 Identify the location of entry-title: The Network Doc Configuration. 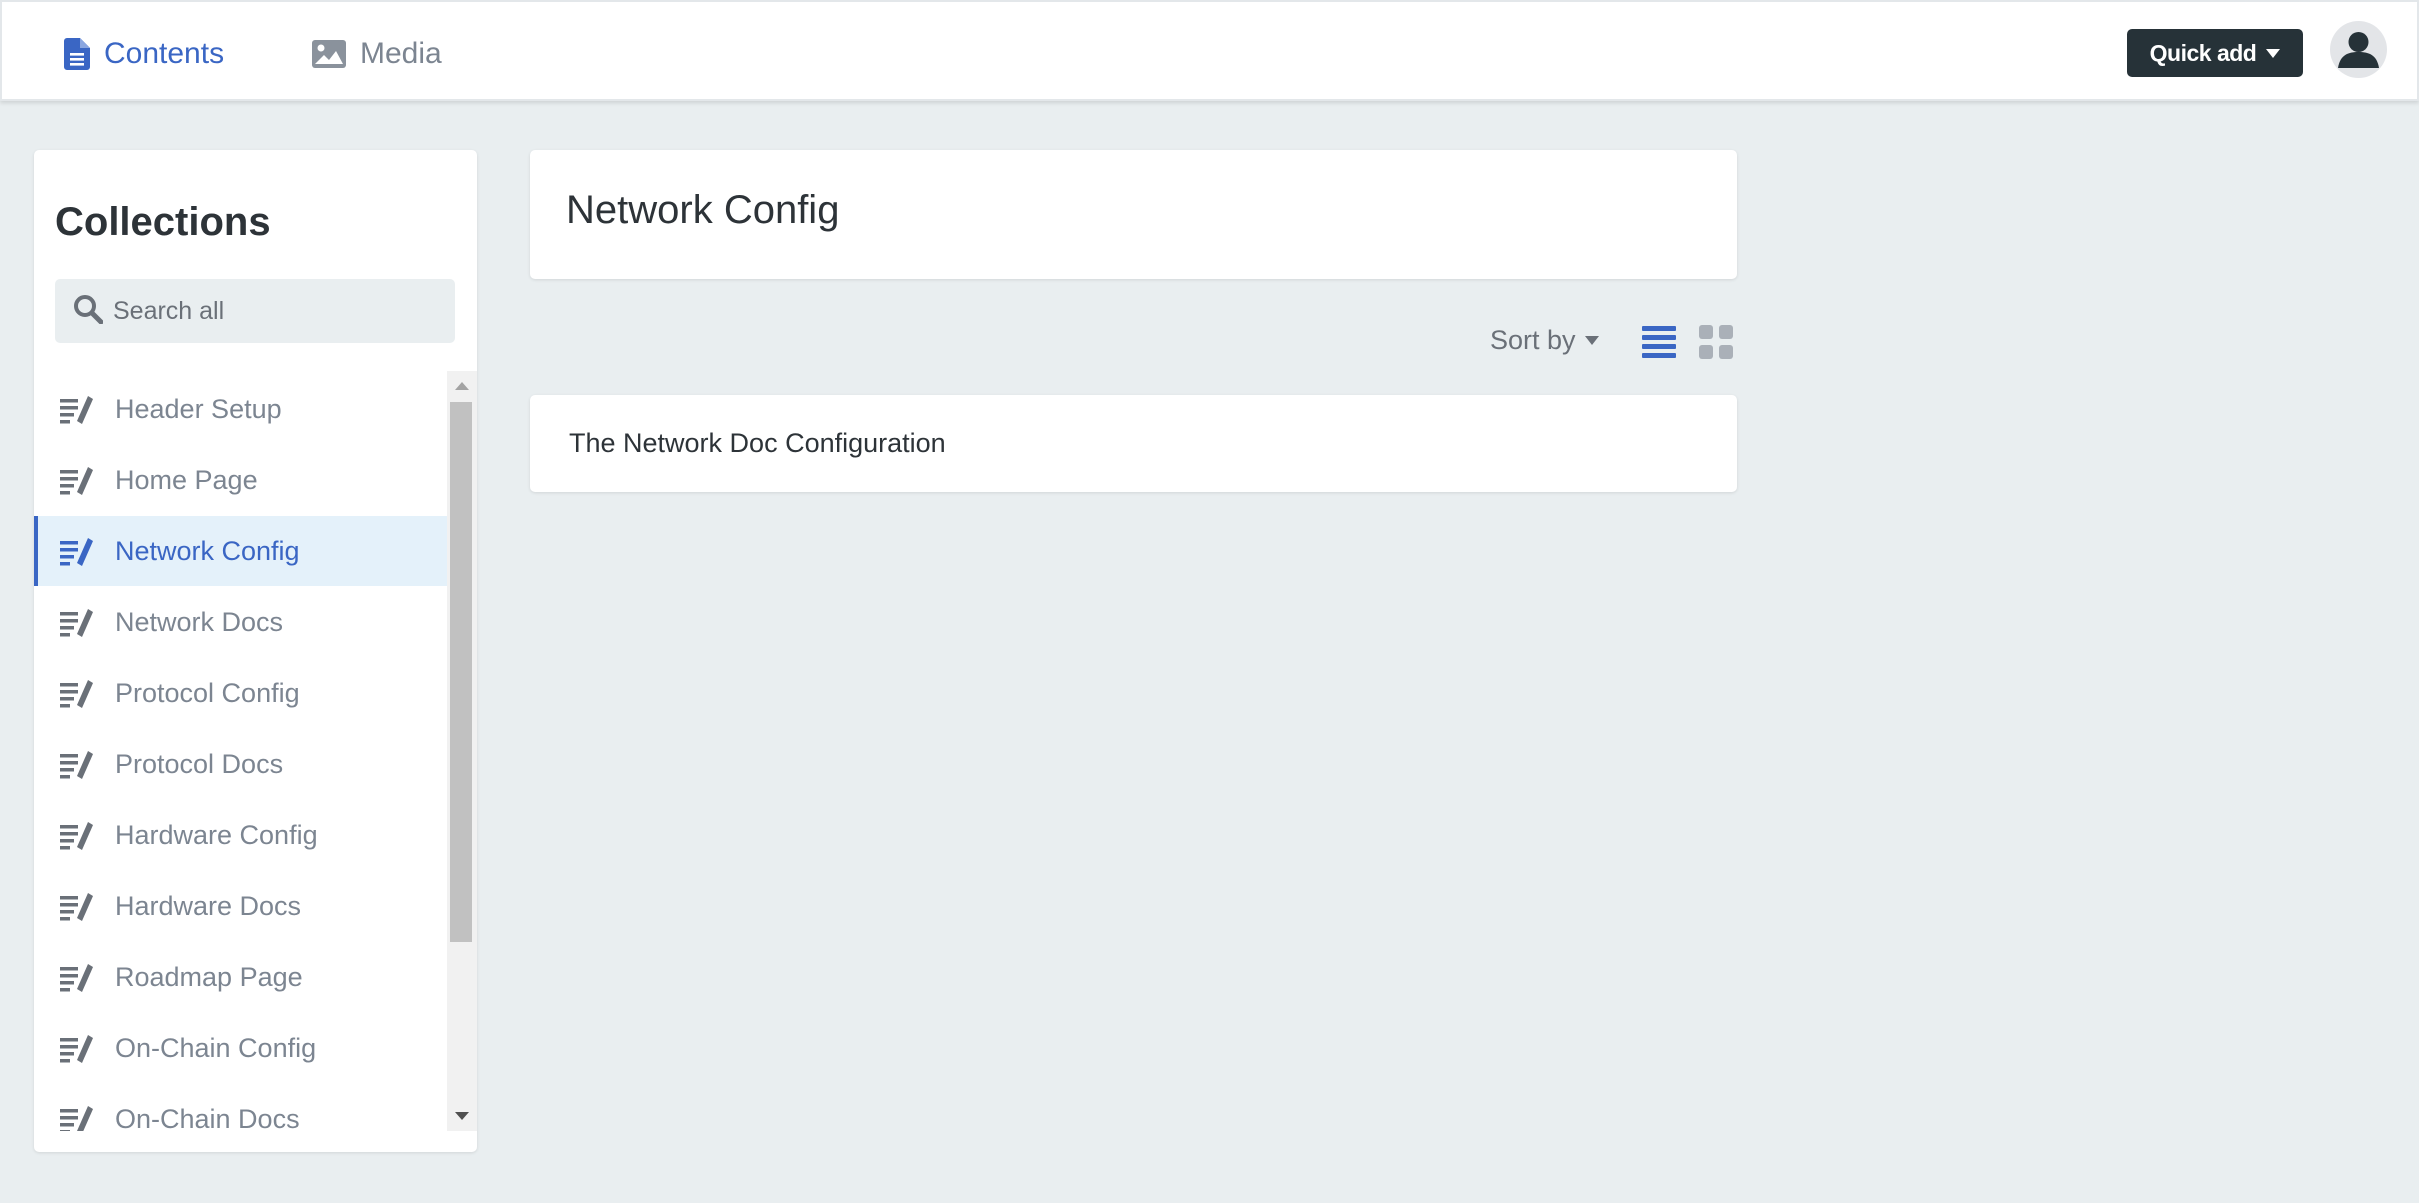
(757, 443).